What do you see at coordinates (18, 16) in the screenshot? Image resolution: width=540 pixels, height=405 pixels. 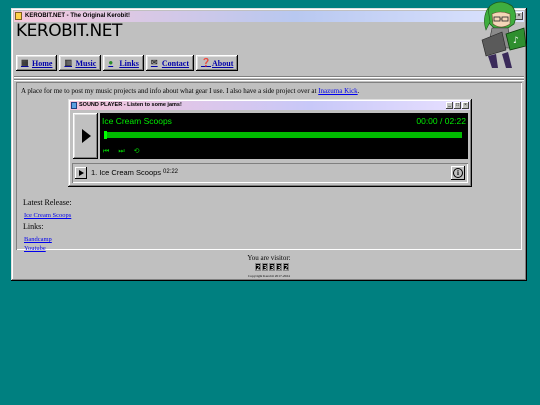 I see `app-icon` at bounding box center [18, 16].